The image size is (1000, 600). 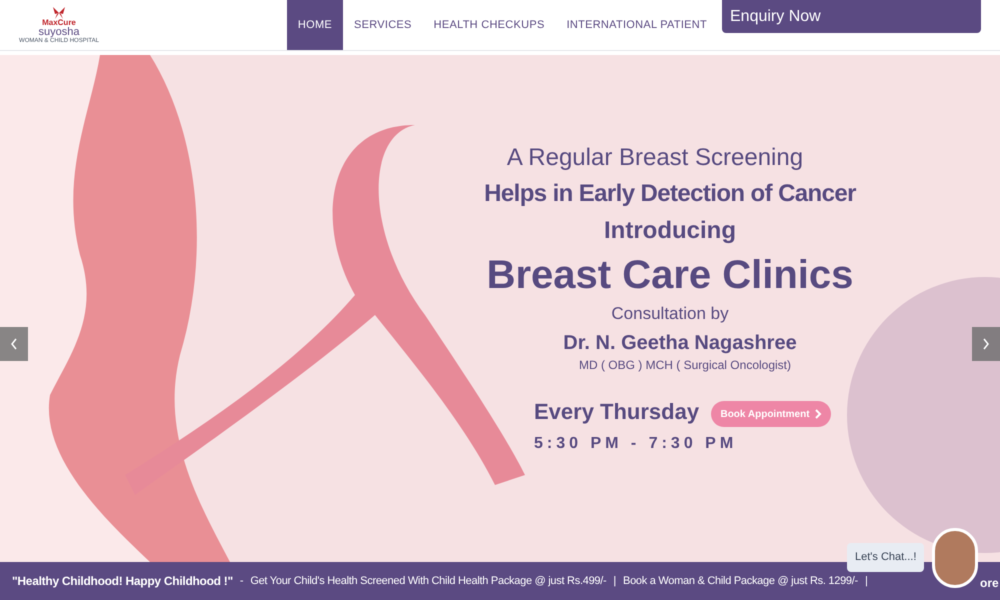 I want to click on ticker-title: "Healthy Childhood! Happy Childhood !", so click(x=122, y=581).